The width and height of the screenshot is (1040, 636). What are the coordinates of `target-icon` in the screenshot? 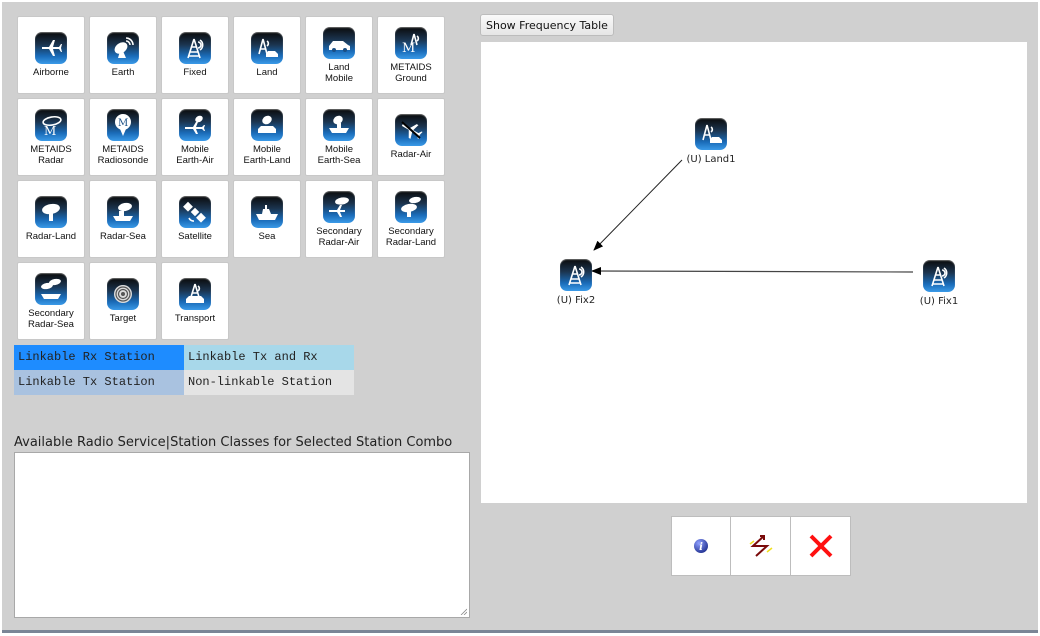 It's located at (123, 294).